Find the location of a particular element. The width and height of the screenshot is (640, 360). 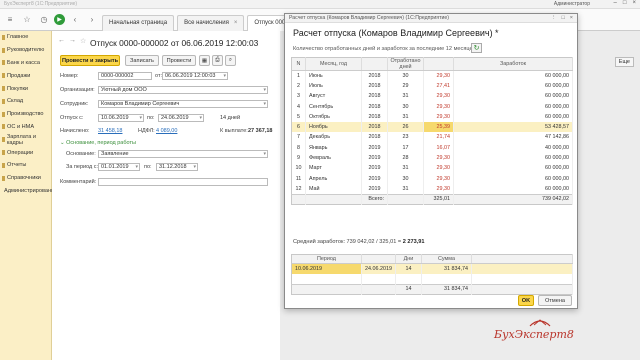

sidebar-item: Продажи is located at coordinates (25, 75).